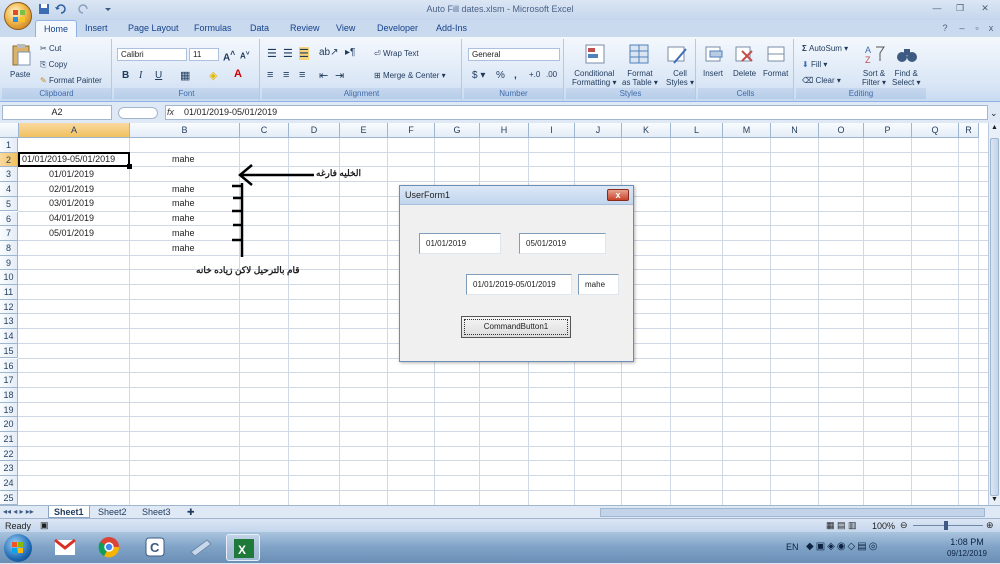 Image resolution: width=1000 pixels, height=564 pixels. What do you see at coordinates (795, 130) in the screenshot?
I see `column-header: N` at bounding box center [795, 130].